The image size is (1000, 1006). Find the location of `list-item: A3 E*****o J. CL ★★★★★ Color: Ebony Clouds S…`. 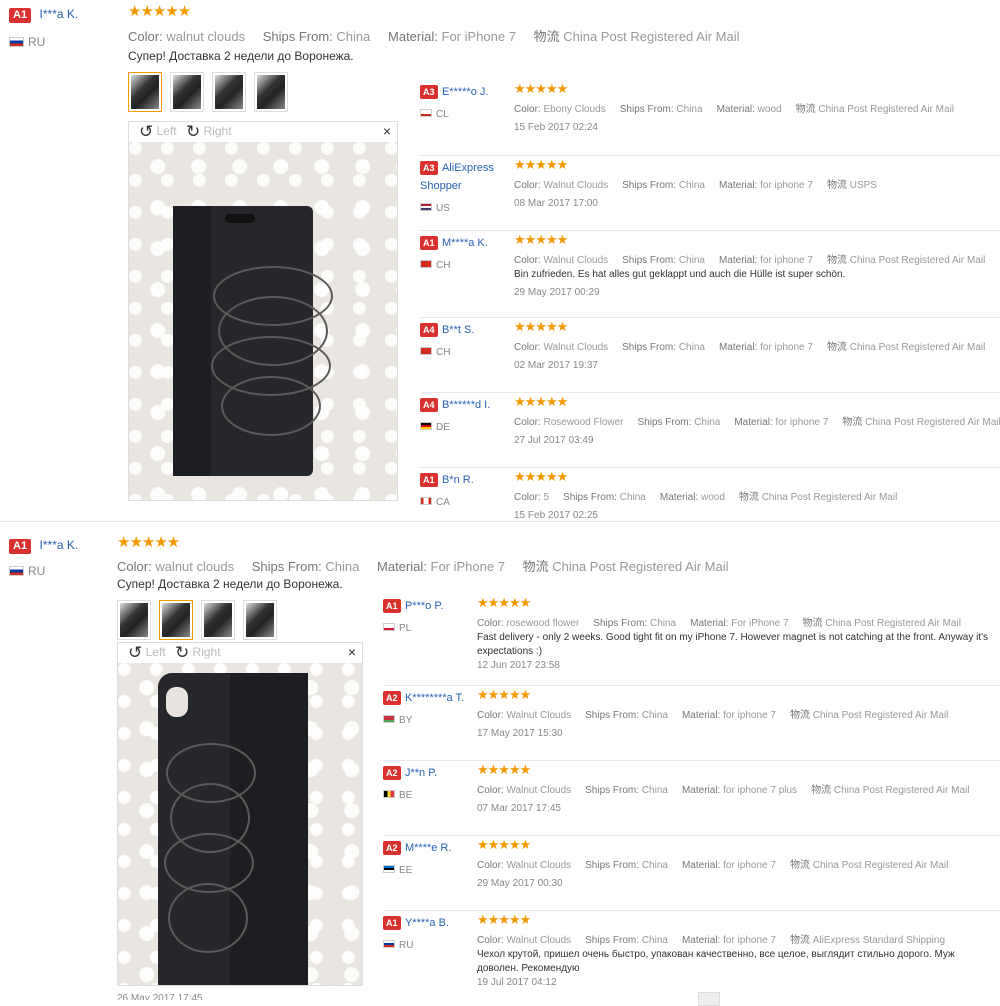

list-item: A3 E*****o J. CL ★★★★★ Color: Ebony Clouds S… is located at coordinates (710, 118).